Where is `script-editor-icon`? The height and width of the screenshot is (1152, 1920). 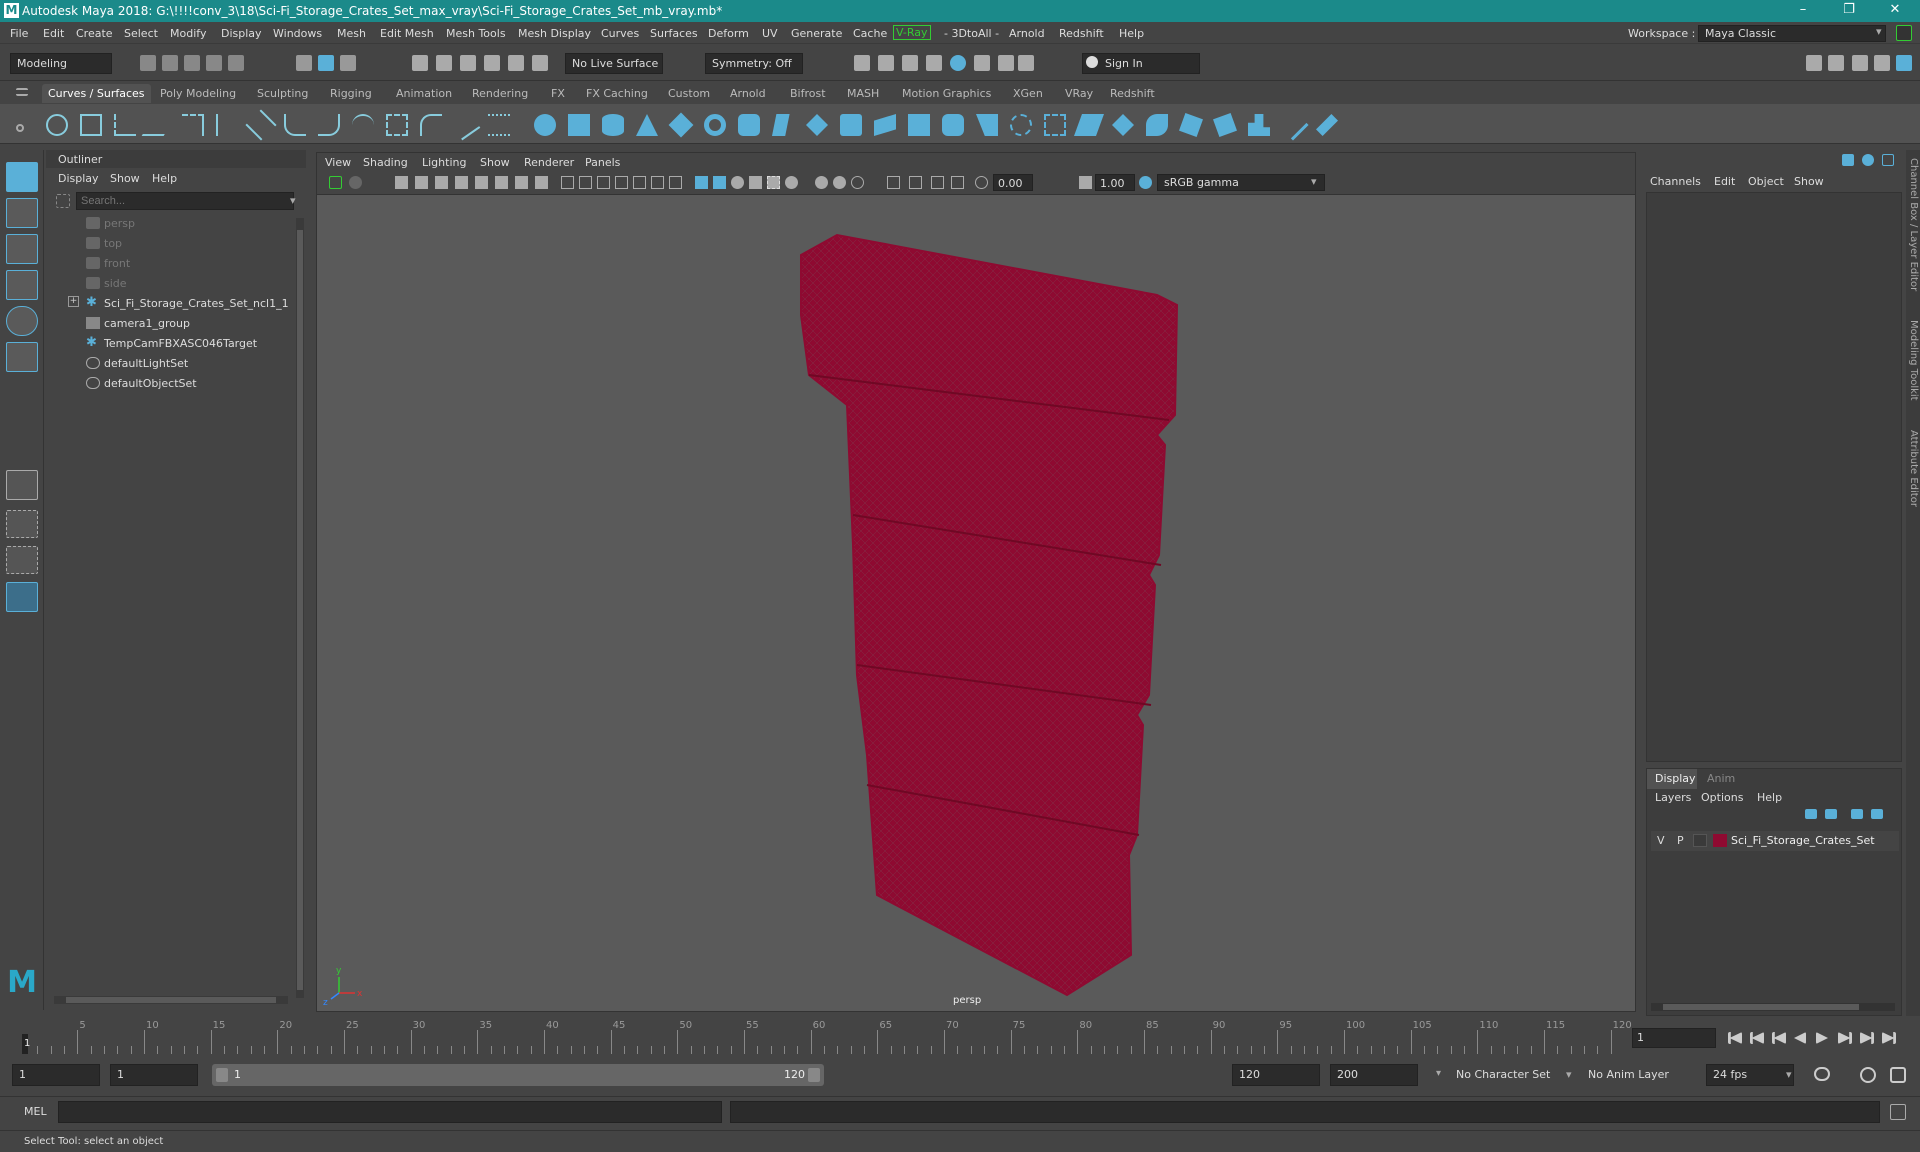
script-editor-icon is located at coordinates (1898, 1112).